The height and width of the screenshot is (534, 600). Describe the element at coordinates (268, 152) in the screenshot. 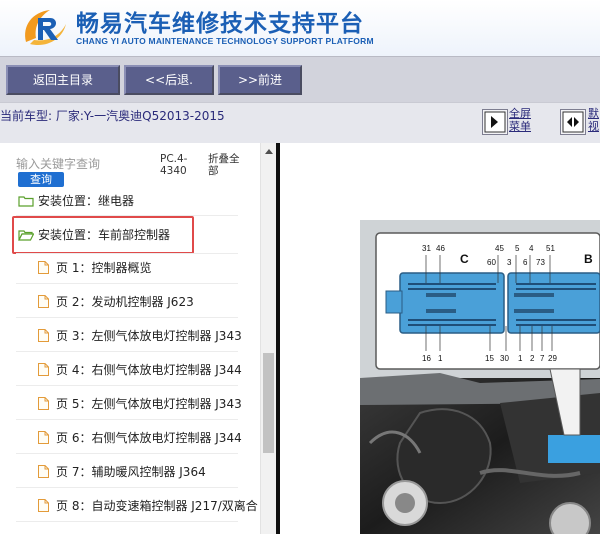

I see `scroll-up-arrow-icon` at that location.